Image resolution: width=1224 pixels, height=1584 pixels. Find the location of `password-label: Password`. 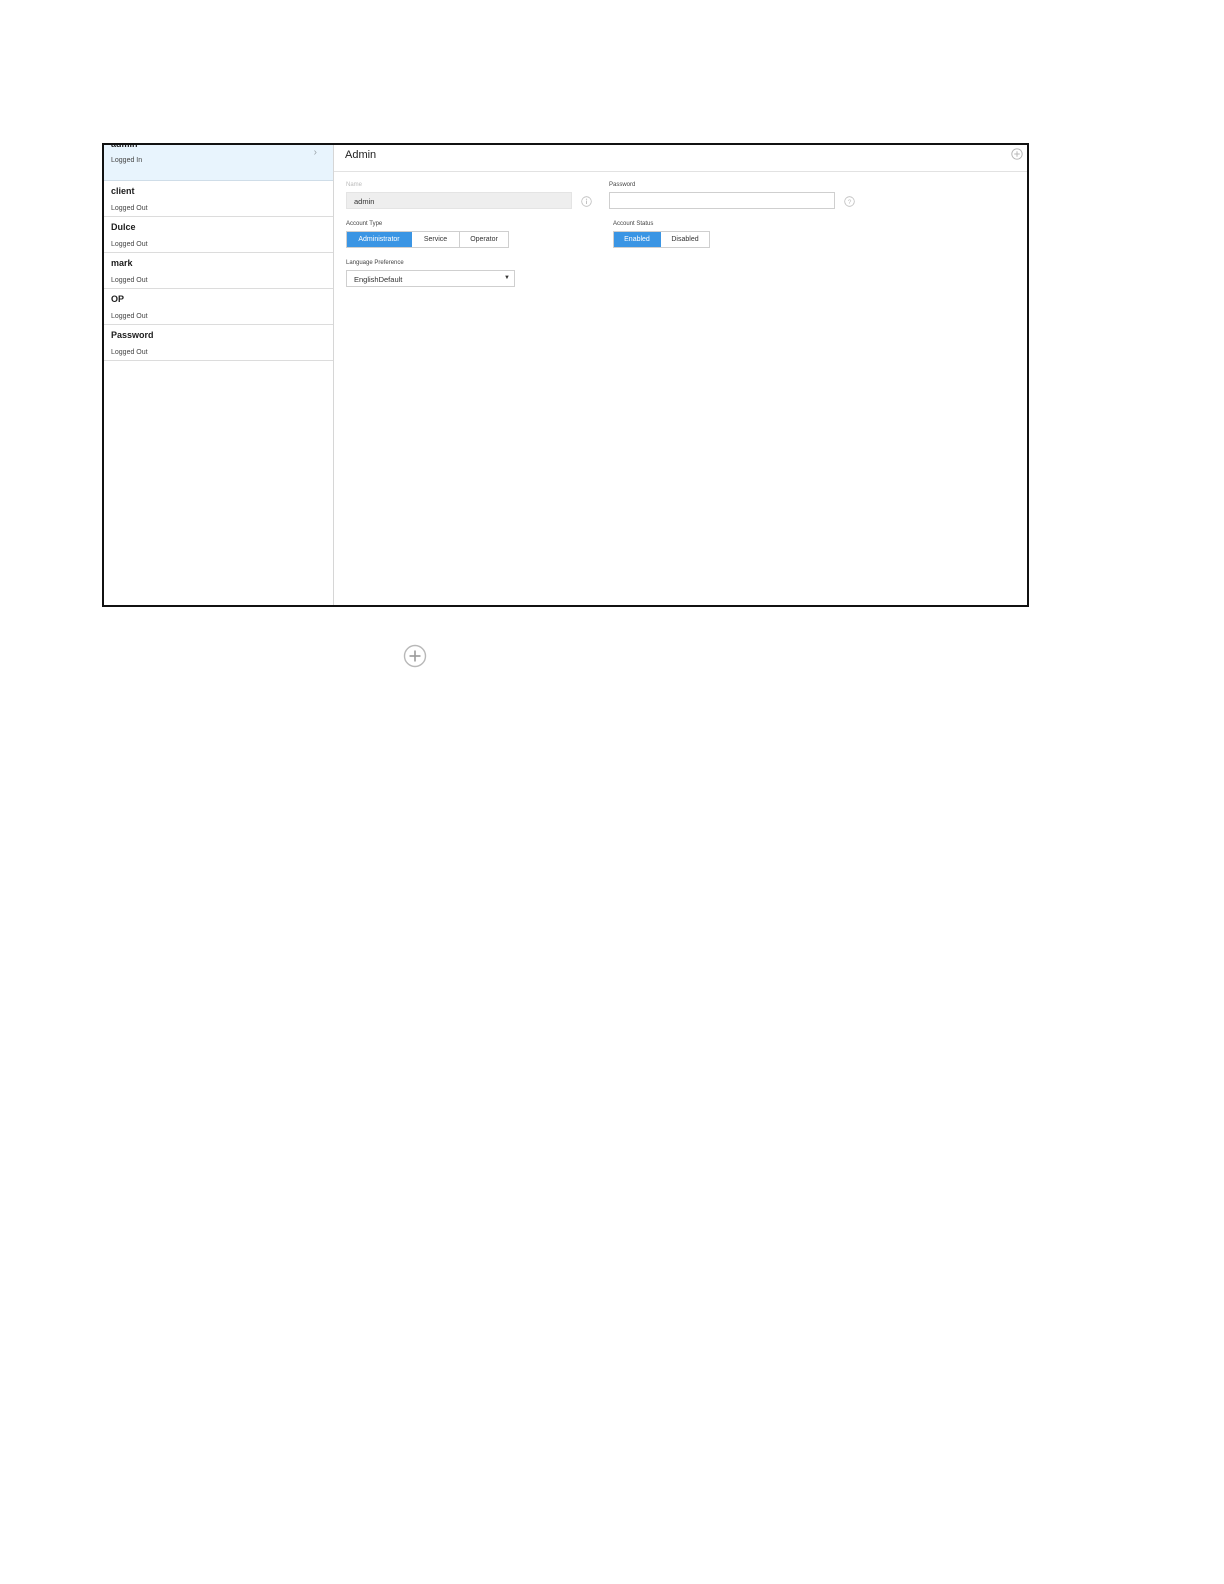

password-label: Password is located at coordinates (622, 185).